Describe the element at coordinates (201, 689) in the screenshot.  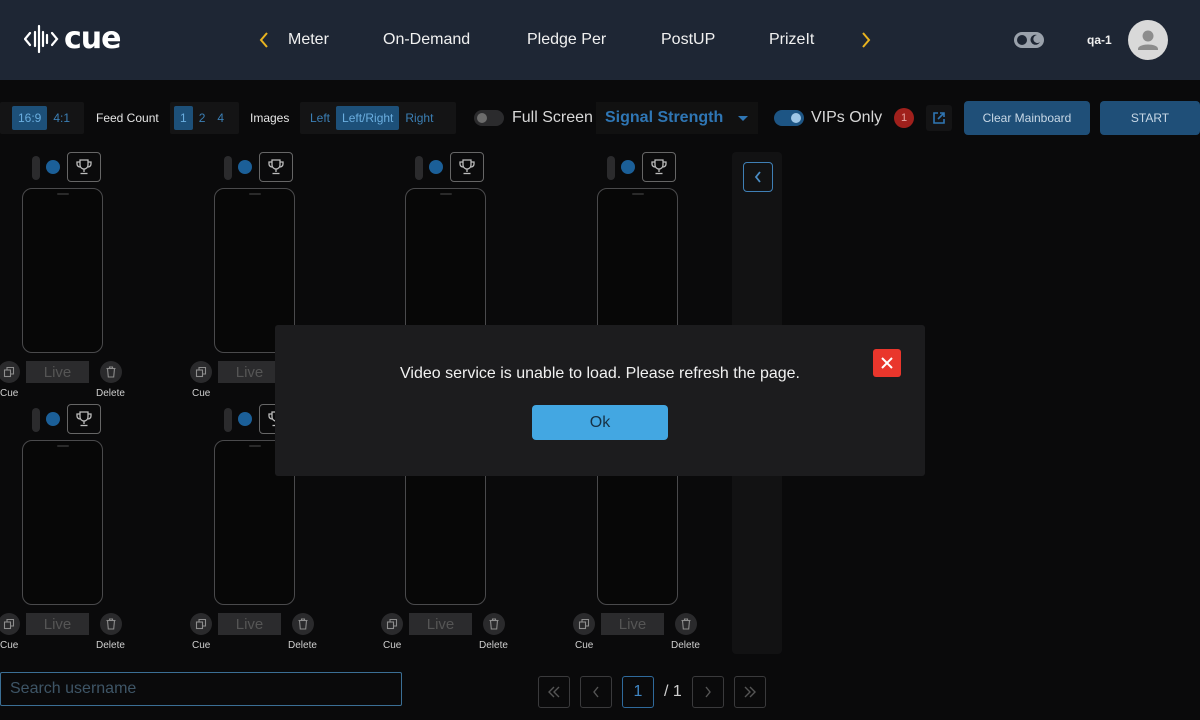
I see `search-username-input` at that location.